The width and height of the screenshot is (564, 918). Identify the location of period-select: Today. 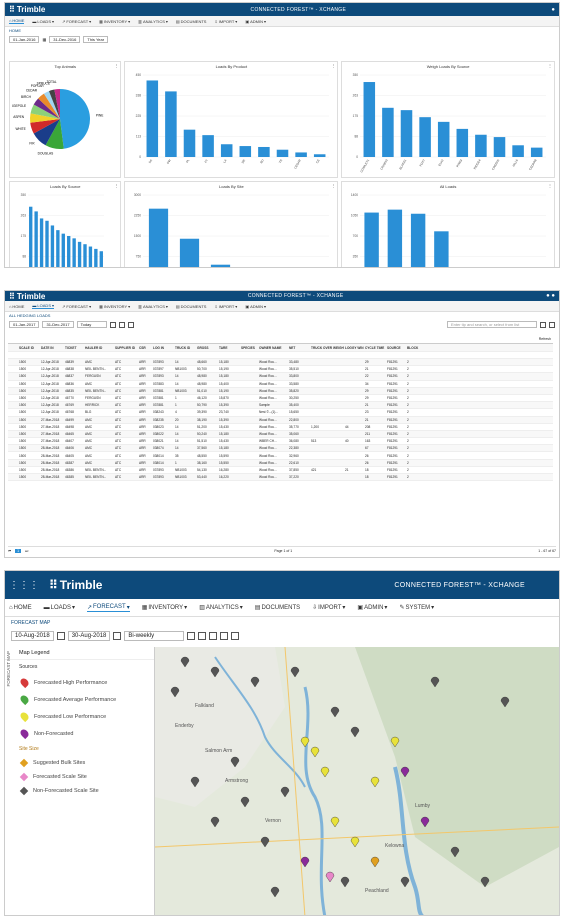
(91, 324).